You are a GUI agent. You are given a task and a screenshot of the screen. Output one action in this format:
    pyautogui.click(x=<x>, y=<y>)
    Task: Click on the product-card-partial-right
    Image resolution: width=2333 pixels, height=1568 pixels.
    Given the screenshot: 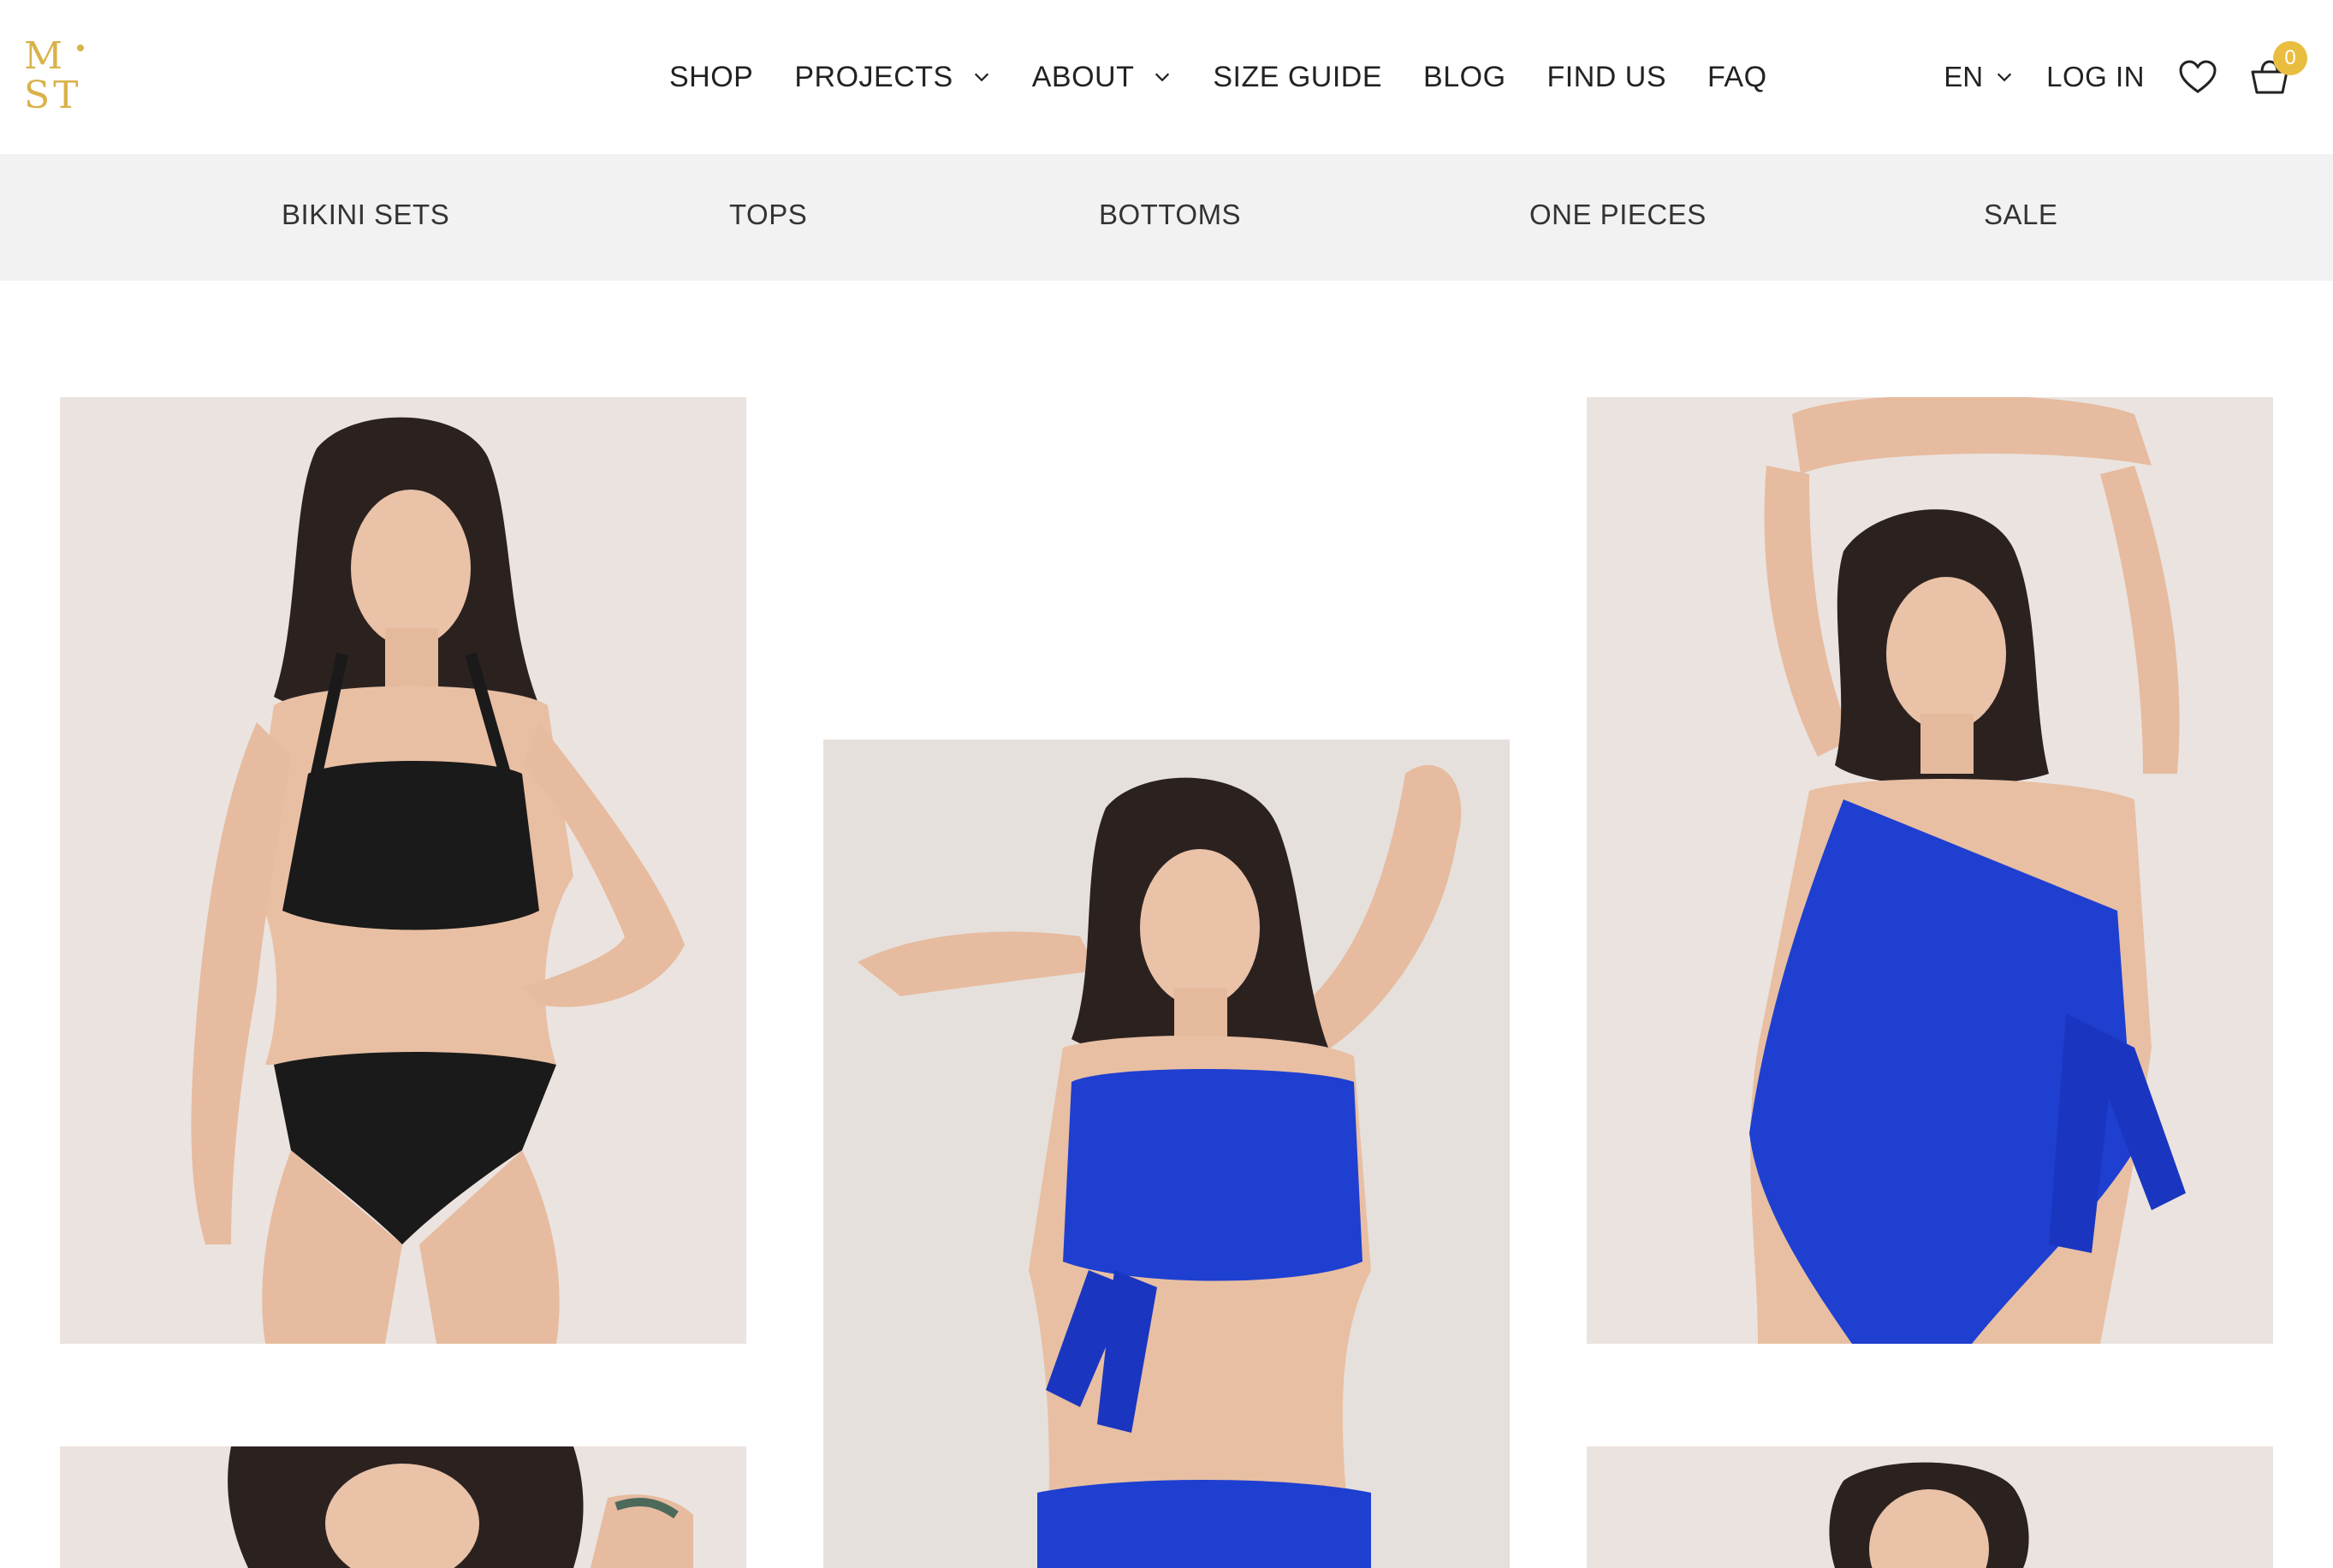 What is the action you would take?
    pyautogui.click(x=1930, y=1507)
    